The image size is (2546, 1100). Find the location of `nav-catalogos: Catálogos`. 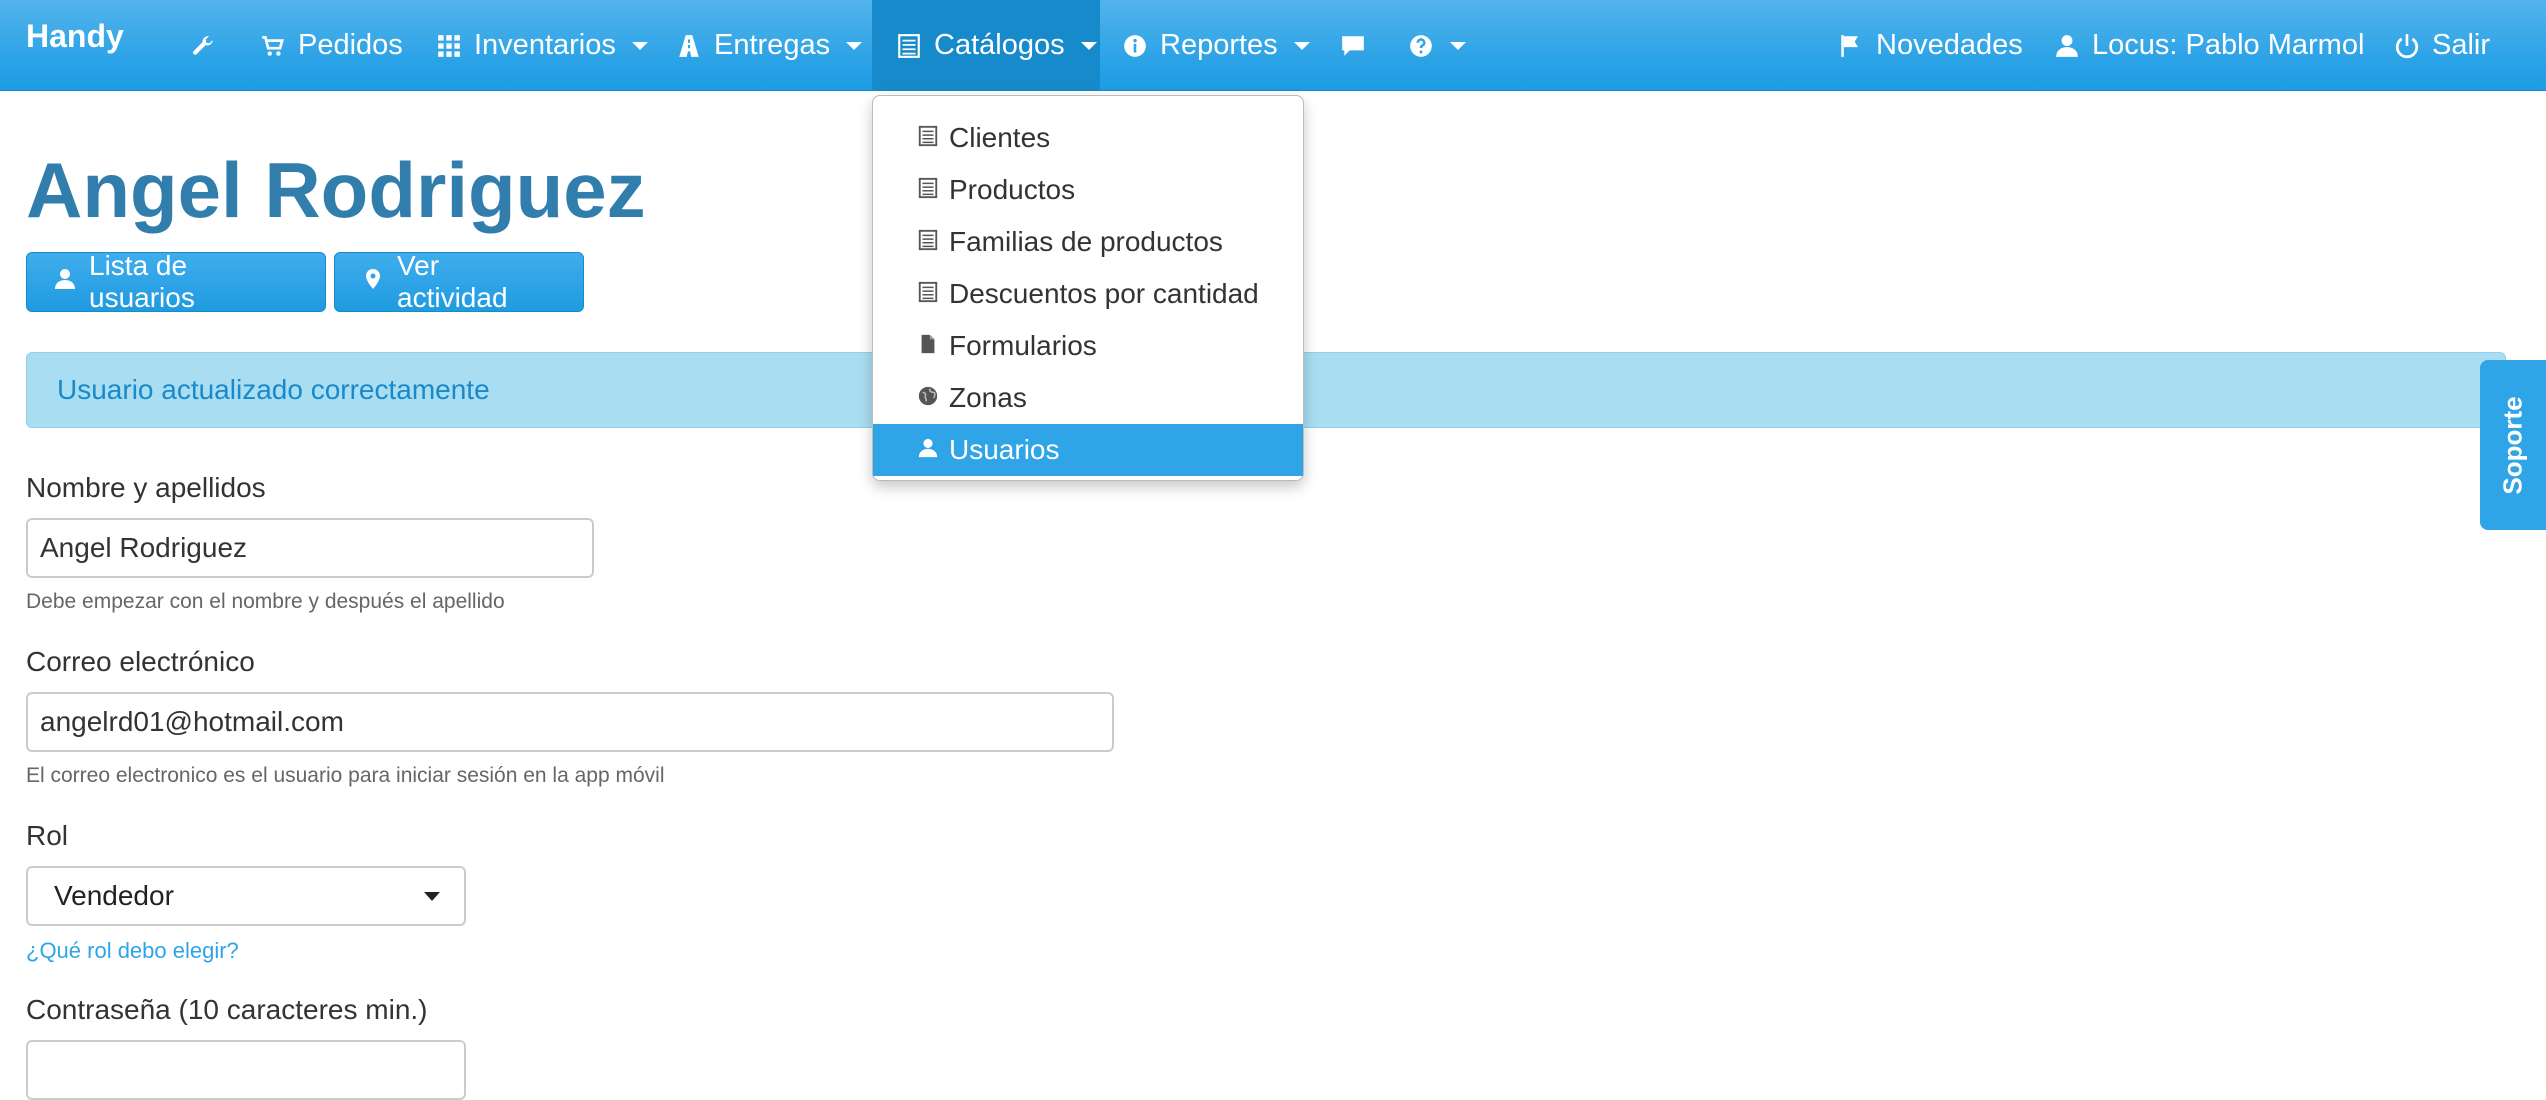

nav-catalogos: Catálogos is located at coordinates (986, 45).